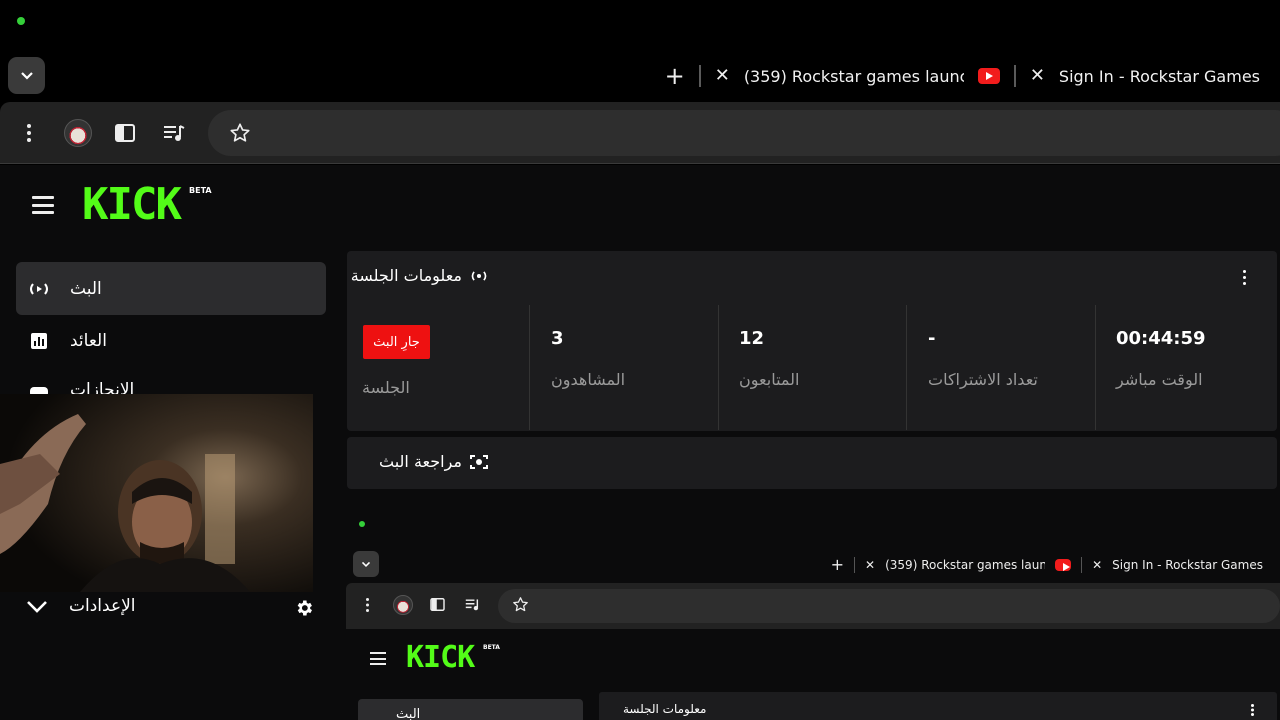 The width and height of the screenshot is (1280, 720). What do you see at coordinates (408, 713) in the screenshot?
I see `nested-sidebar-label: البث` at bounding box center [408, 713].